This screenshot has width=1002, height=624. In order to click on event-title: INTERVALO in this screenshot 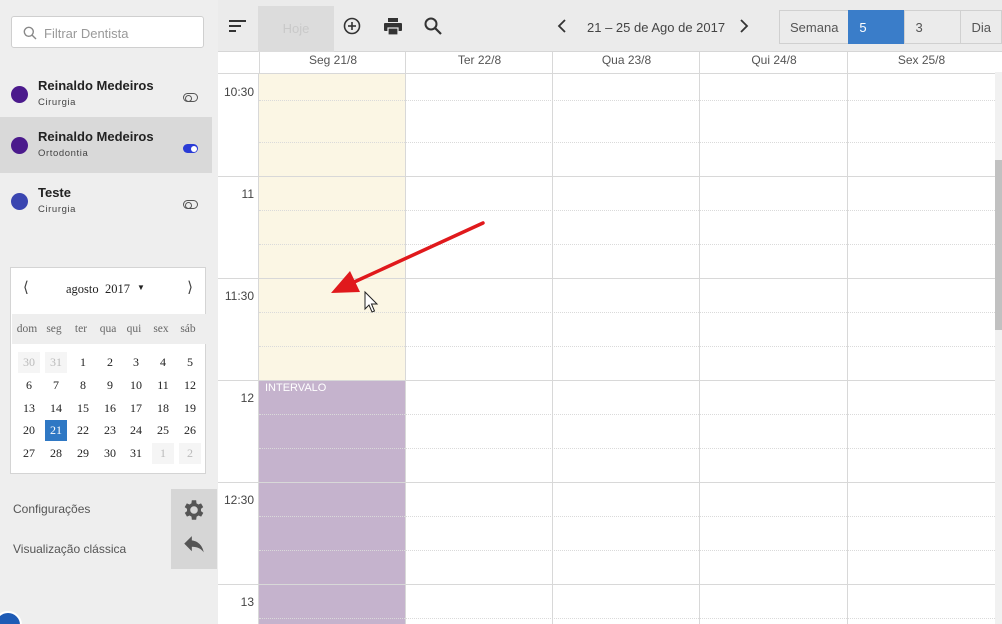, I will do `click(296, 388)`.